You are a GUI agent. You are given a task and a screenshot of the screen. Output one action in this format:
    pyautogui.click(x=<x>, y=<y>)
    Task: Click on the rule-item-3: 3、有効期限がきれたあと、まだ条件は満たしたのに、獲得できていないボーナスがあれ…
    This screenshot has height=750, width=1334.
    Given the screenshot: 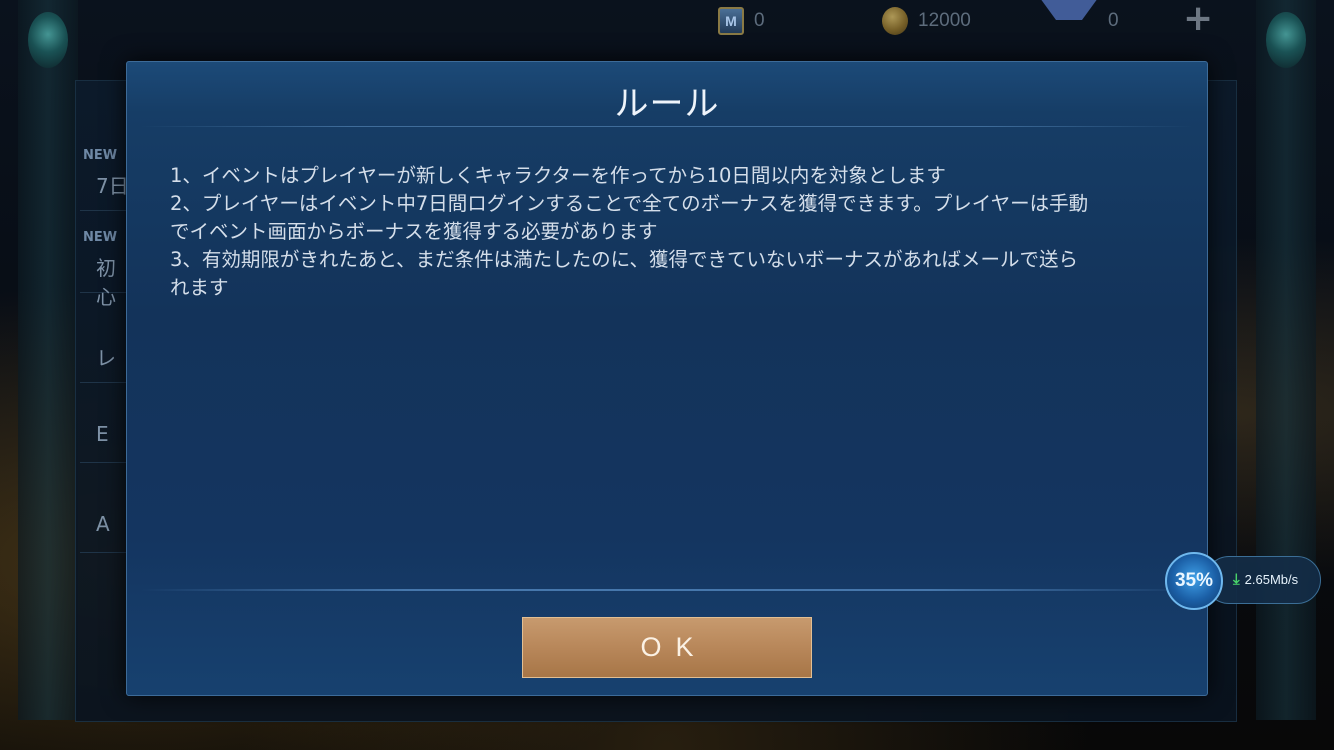 What is the action you would take?
    pyautogui.click(x=624, y=273)
    